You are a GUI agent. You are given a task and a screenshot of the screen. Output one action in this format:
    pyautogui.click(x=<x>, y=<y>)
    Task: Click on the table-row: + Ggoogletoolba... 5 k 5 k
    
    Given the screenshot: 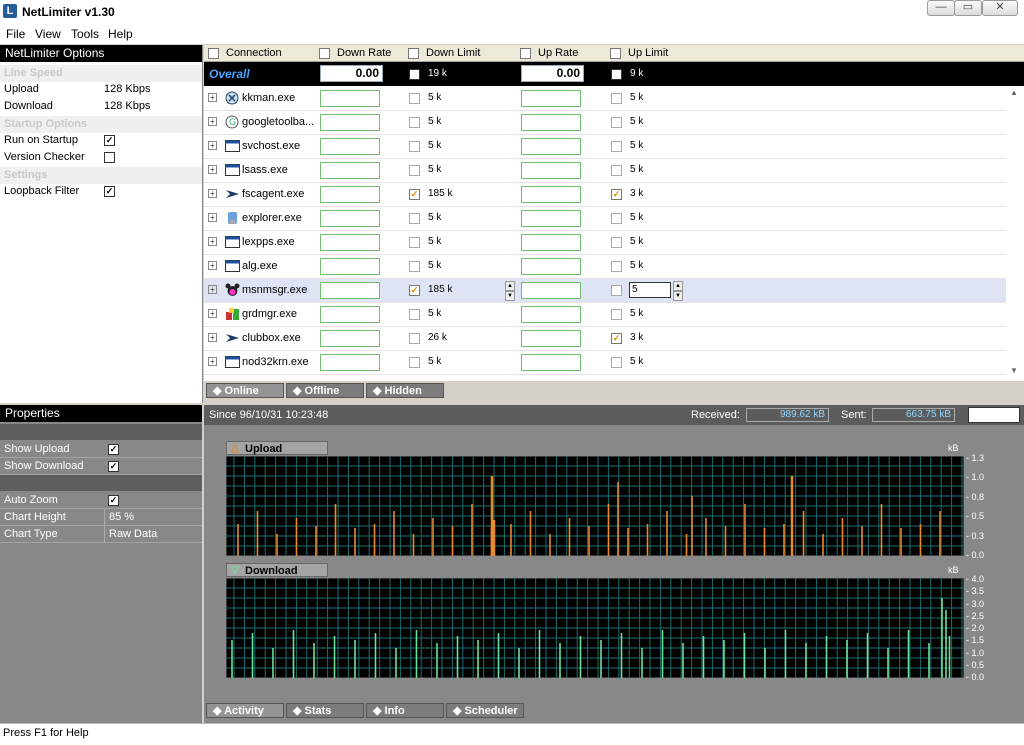 What is the action you would take?
    pyautogui.click(x=605, y=123)
    